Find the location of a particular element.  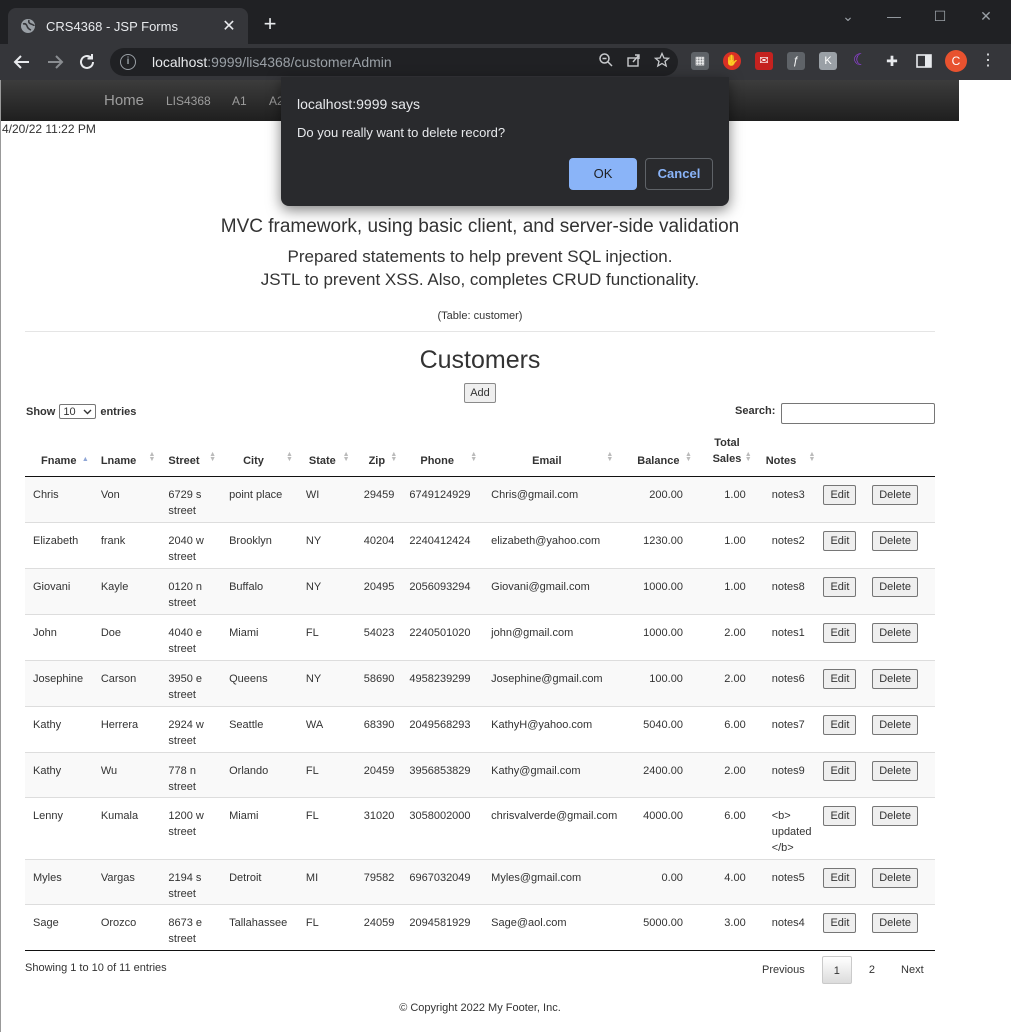

cell-notes: notes1 is located at coordinates (787, 637).